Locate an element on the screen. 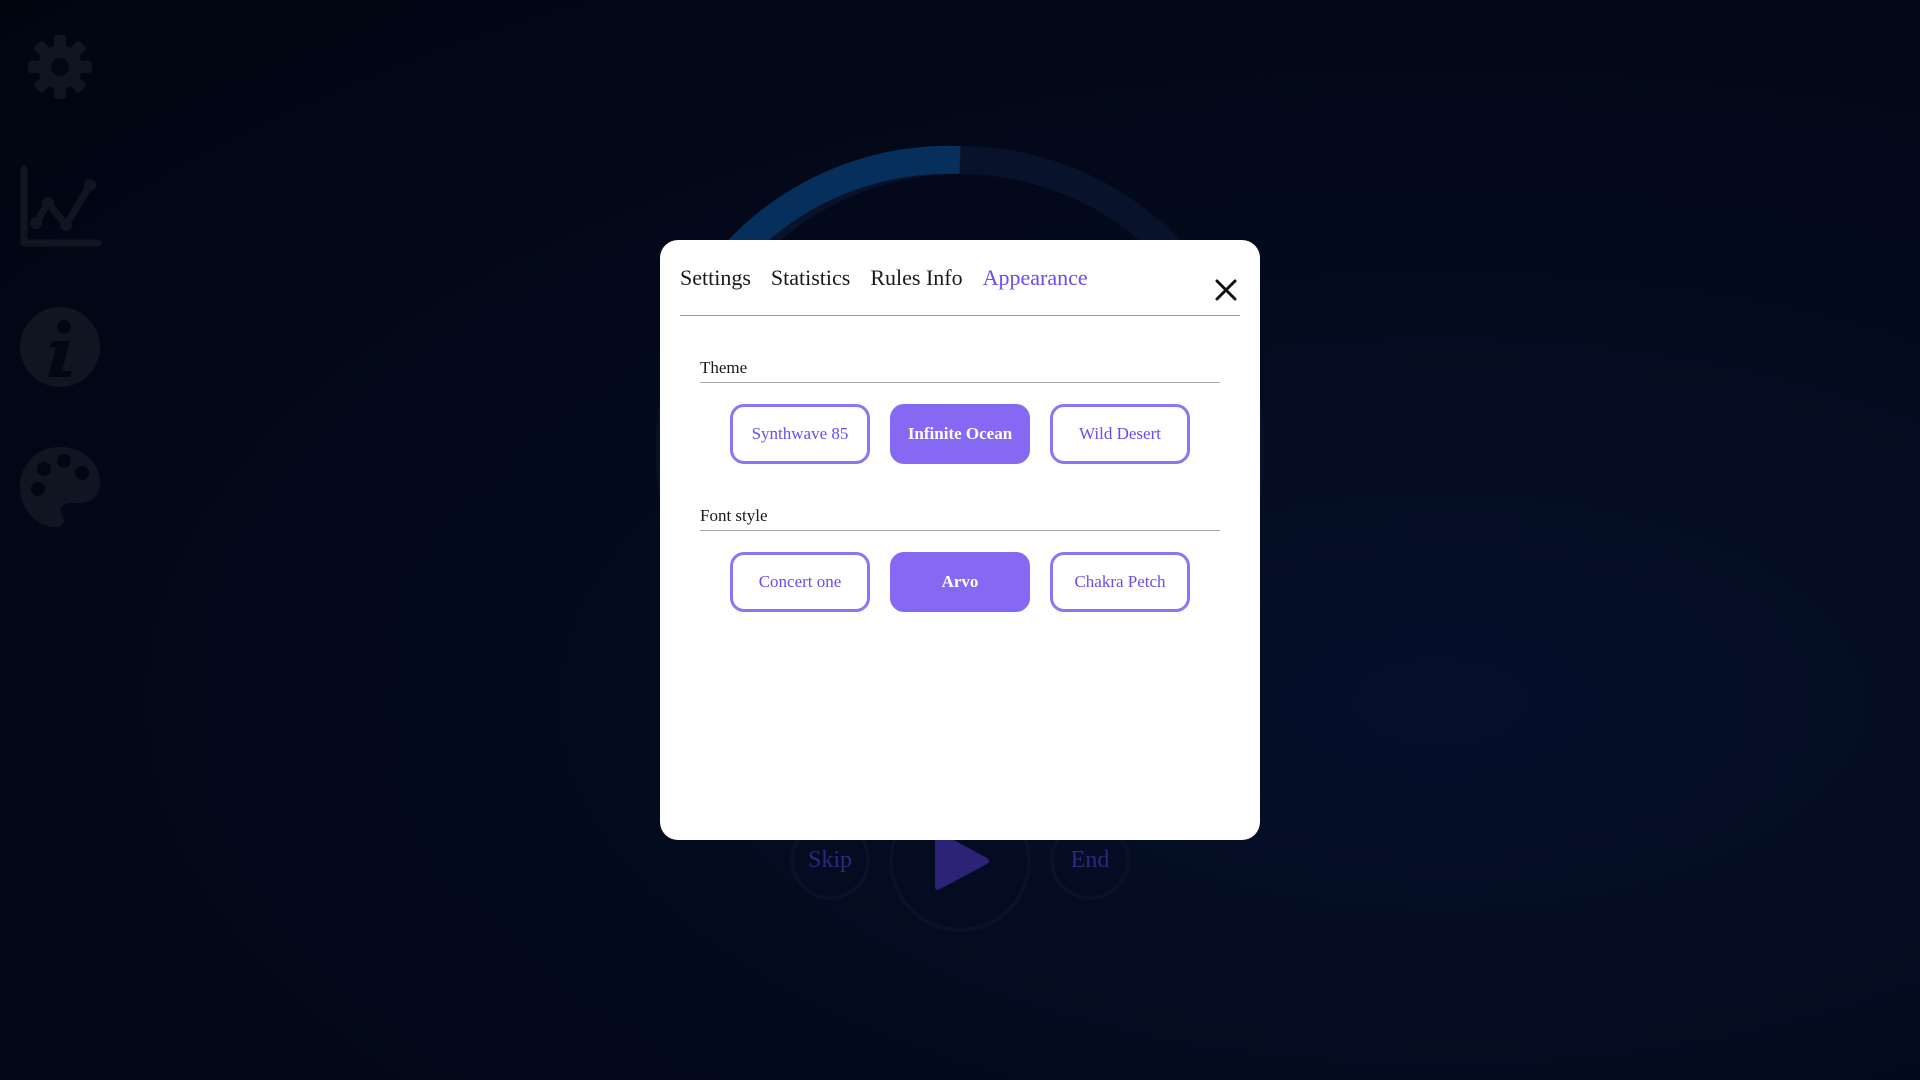 The image size is (1920, 1080). tab-statistics: Statistics is located at coordinates (810, 278).